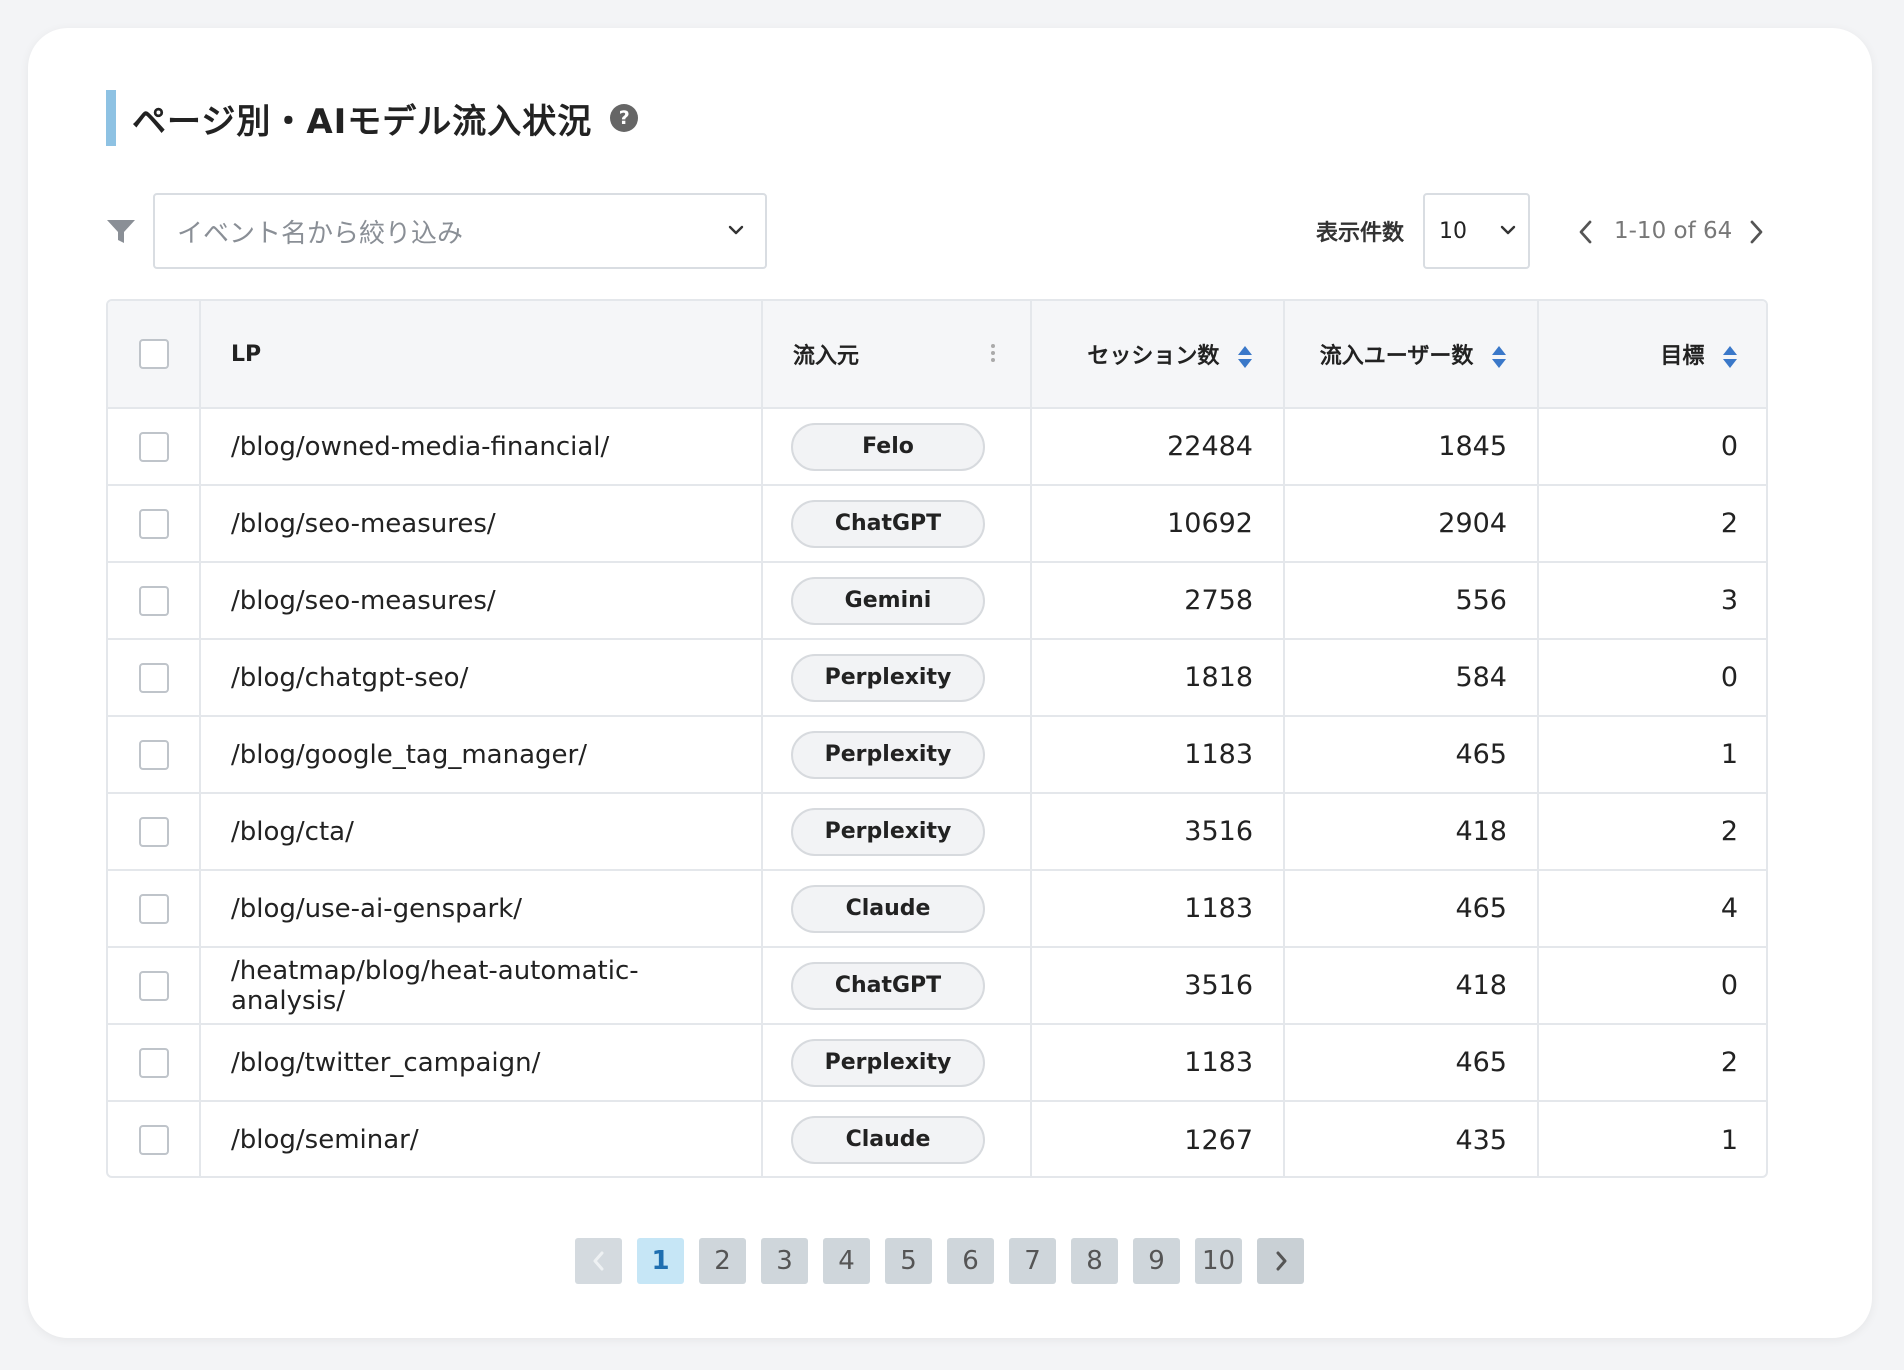 Image resolution: width=1904 pixels, height=1370 pixels. What do you see at coordinates (481, 986) in the screenshot?
I see `row-lp: /heatmap/blog/heat-automatic-analysis/` at bounding box center [481, 986].